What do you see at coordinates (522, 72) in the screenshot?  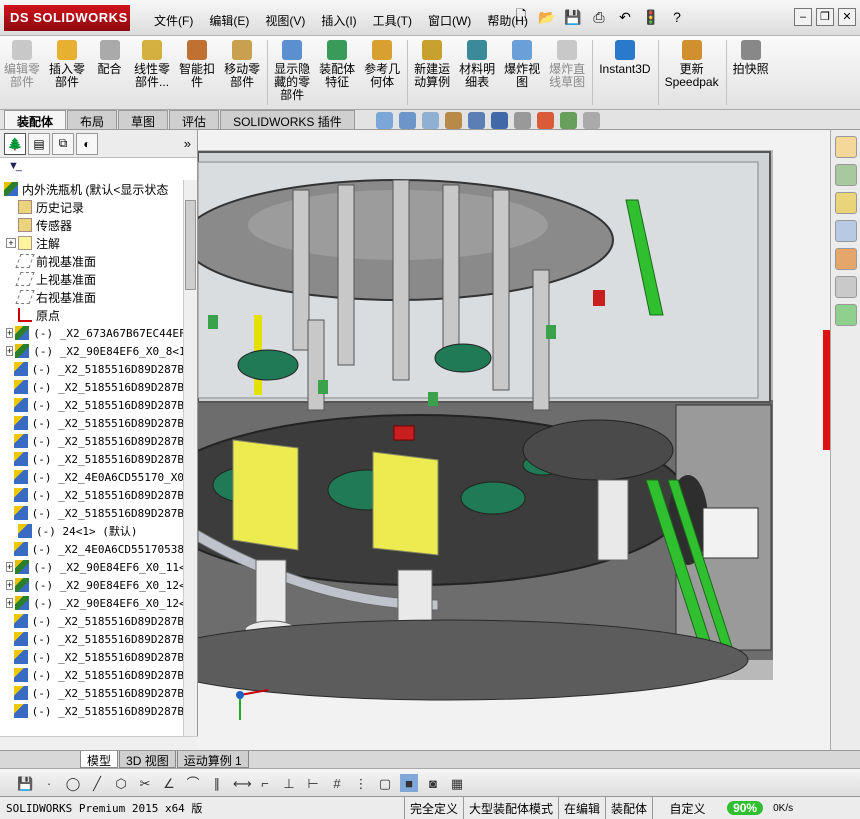 I see `ribbon-button-exploded-view: 爆炸视 图` at bounding box center [522, 72].